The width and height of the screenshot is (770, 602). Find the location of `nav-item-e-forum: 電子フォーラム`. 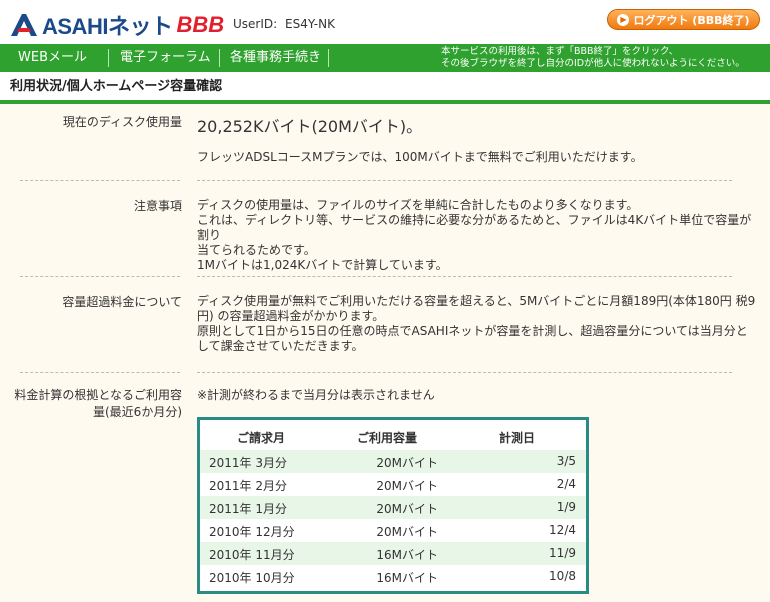

nav-item-e-forum: 電子フォーラム is located at coordinates (165, 58).